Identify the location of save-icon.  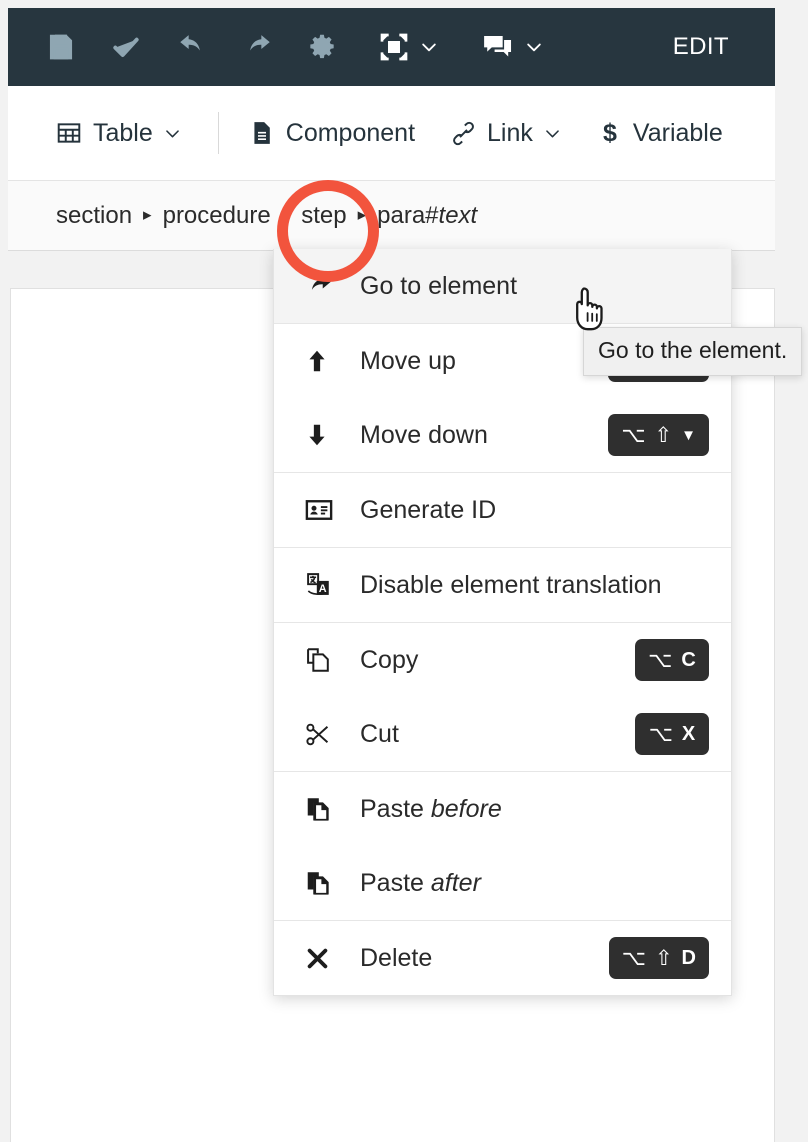
(61, 47).